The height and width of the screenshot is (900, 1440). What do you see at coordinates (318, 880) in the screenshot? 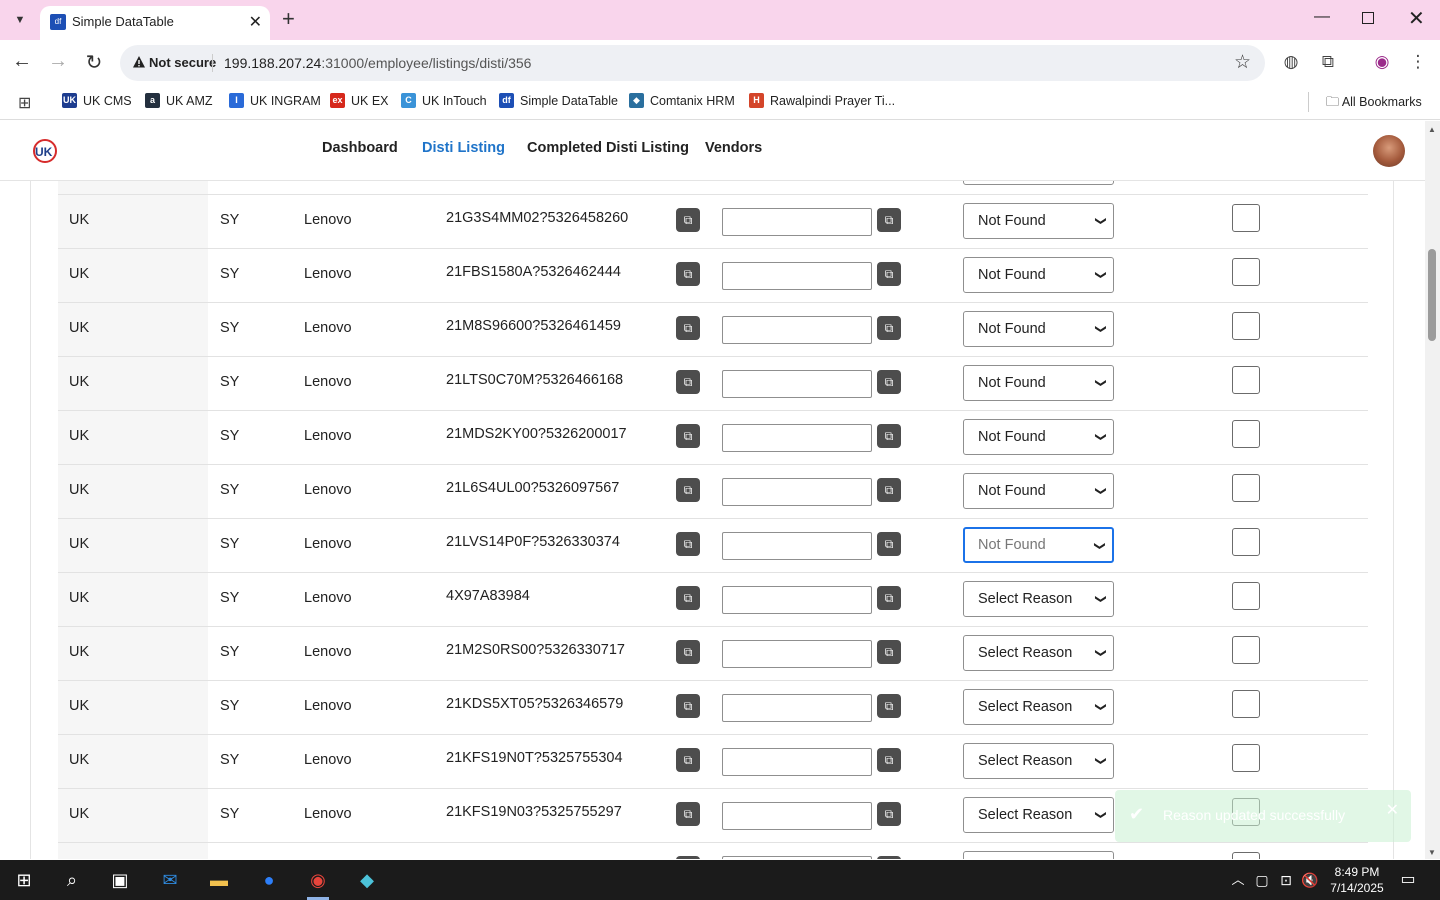
I see `chrome-icon: ◉` at bounding box center [318, 880].